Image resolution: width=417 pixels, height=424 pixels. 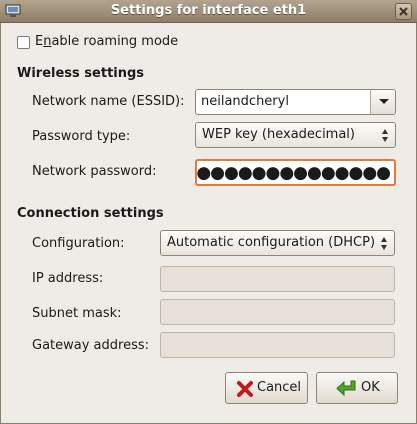 What do you see at coordinates (277, 312) in the screenshot?
I see `subnet-mask-input` at bounding box center [277, 312].